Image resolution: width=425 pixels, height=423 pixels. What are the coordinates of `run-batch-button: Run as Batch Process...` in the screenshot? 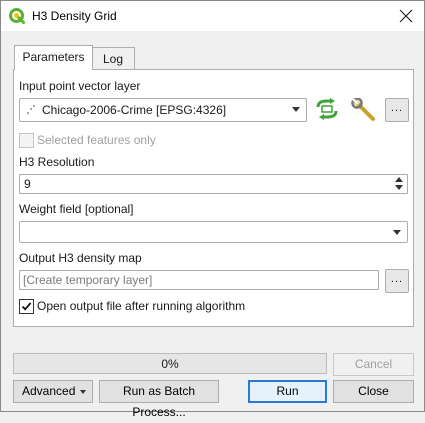 It's located at (159, 399).